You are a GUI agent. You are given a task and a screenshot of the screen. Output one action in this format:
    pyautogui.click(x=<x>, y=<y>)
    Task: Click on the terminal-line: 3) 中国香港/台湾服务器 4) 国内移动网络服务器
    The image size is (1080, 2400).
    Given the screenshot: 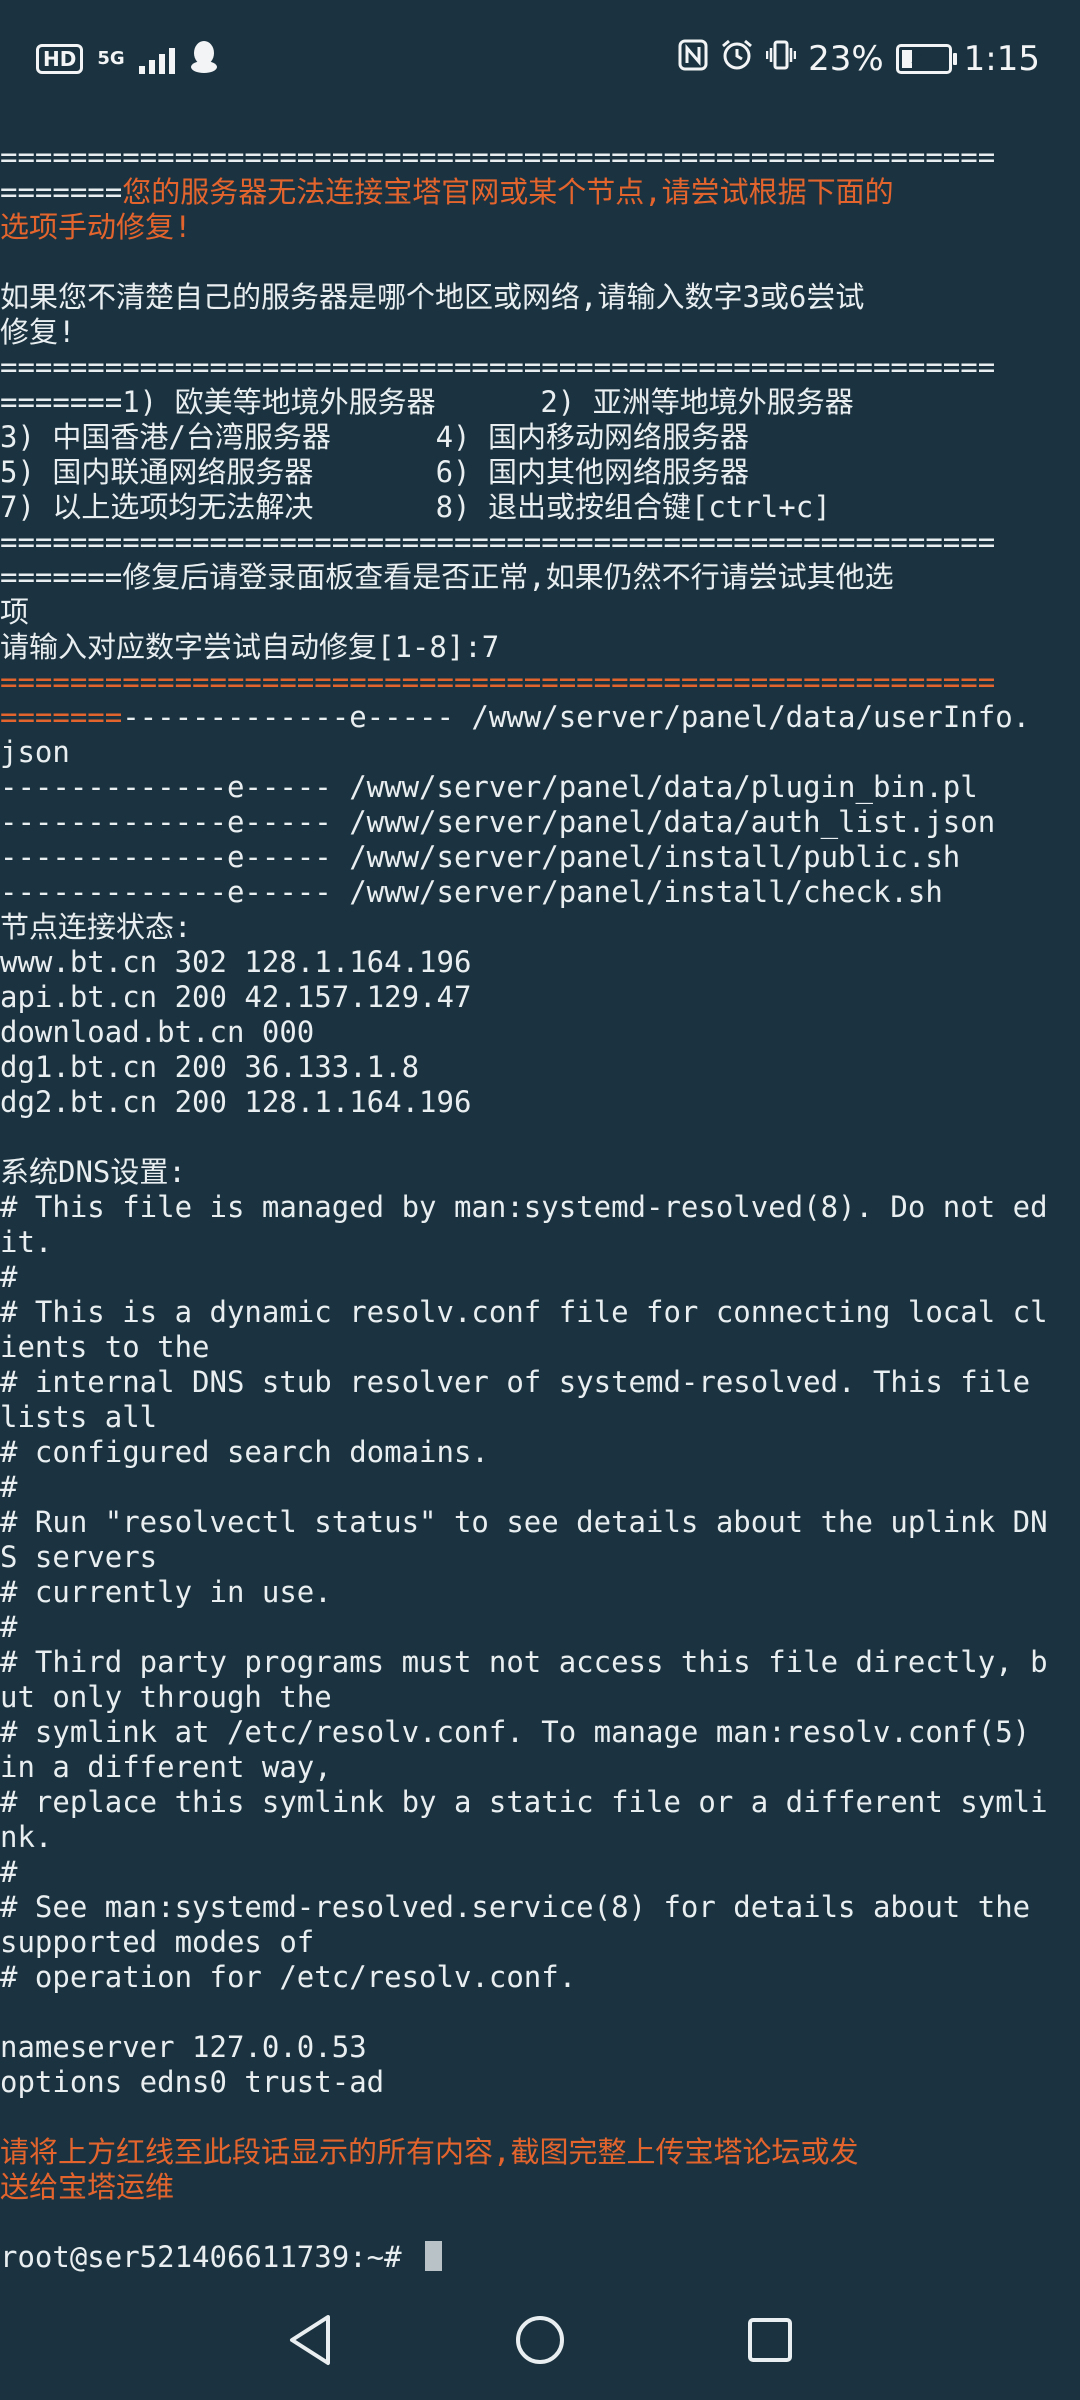 What is the action you would take?
    pyautogui.click(x=374, y=437)
    